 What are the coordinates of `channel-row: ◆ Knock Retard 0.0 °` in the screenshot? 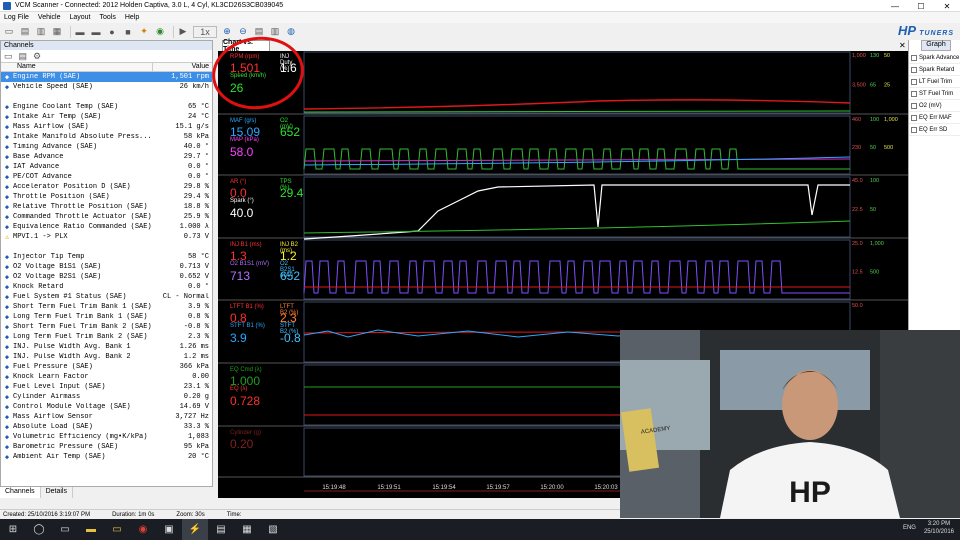 It's located at (106, 287).